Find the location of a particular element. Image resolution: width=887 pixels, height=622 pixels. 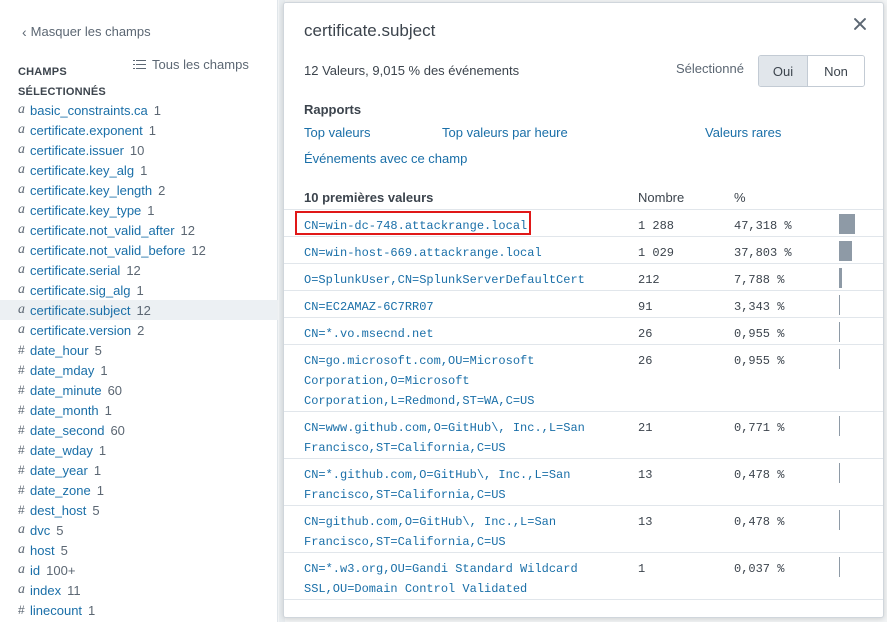

field-item: a host 5 is located at coordinates (139, 550).